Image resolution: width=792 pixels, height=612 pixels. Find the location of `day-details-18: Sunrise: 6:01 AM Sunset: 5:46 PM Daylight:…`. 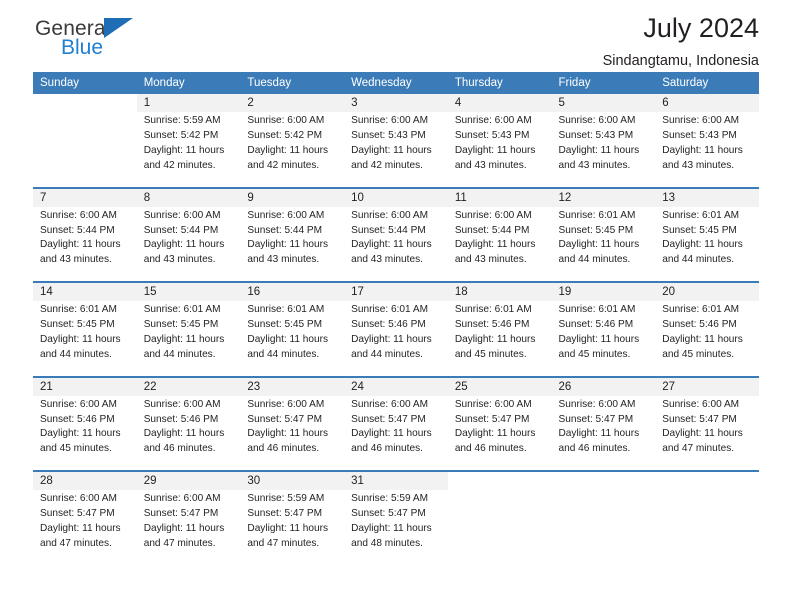

day-details-18: Sunrise: 6:01 AM Sunset: 5:46 PM Daylight:… is located at coordinates (499, 335).